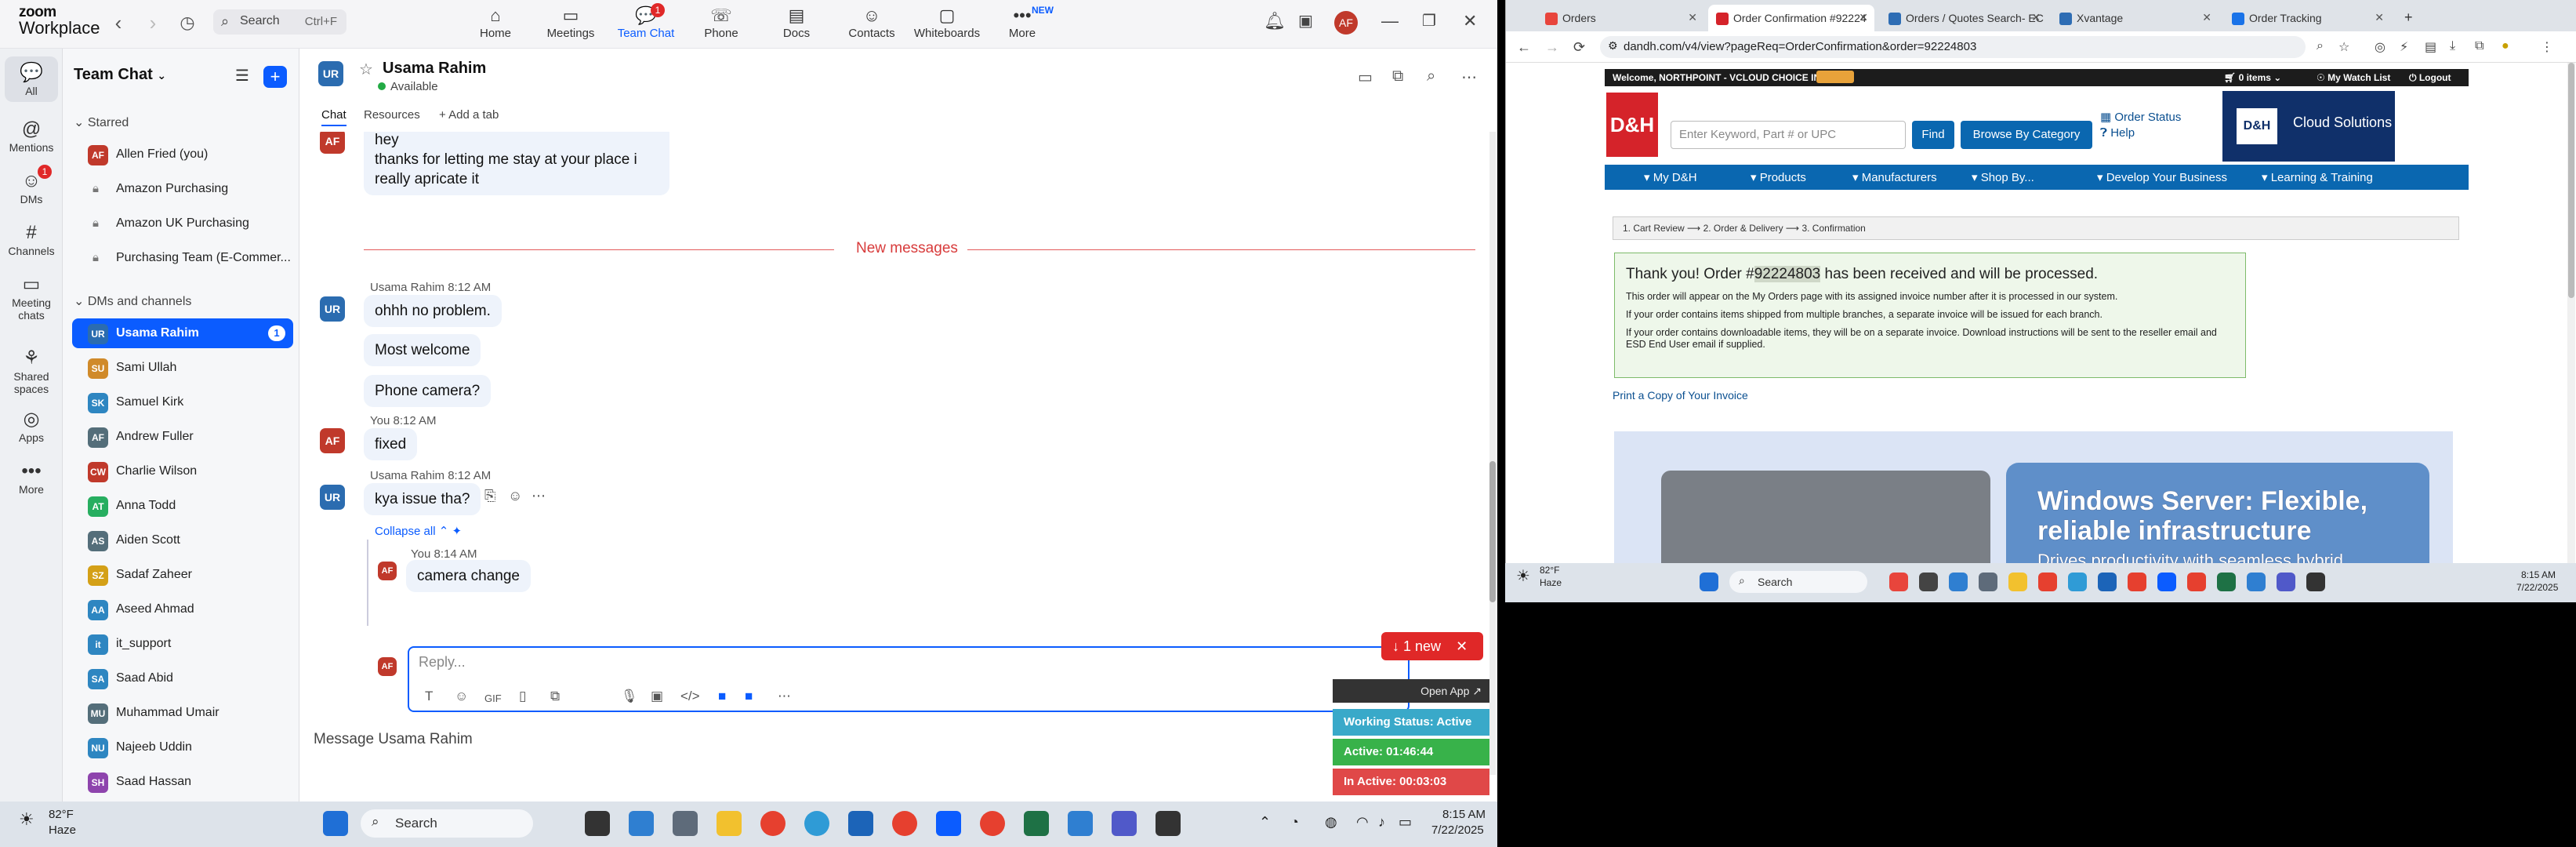 Image resolution: width=2576 pixels, height=847 pixels. Describe the element at coordinates (1265, 822) in the screenshot. I see `tray-chevron-icon: ⌃` at that location.